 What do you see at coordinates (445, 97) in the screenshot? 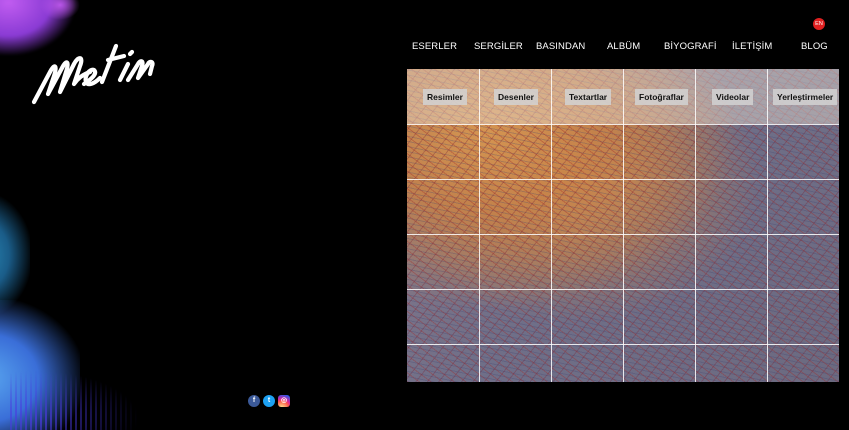
I see `category-resimler: Resimler` at bounding box center [445, 97].